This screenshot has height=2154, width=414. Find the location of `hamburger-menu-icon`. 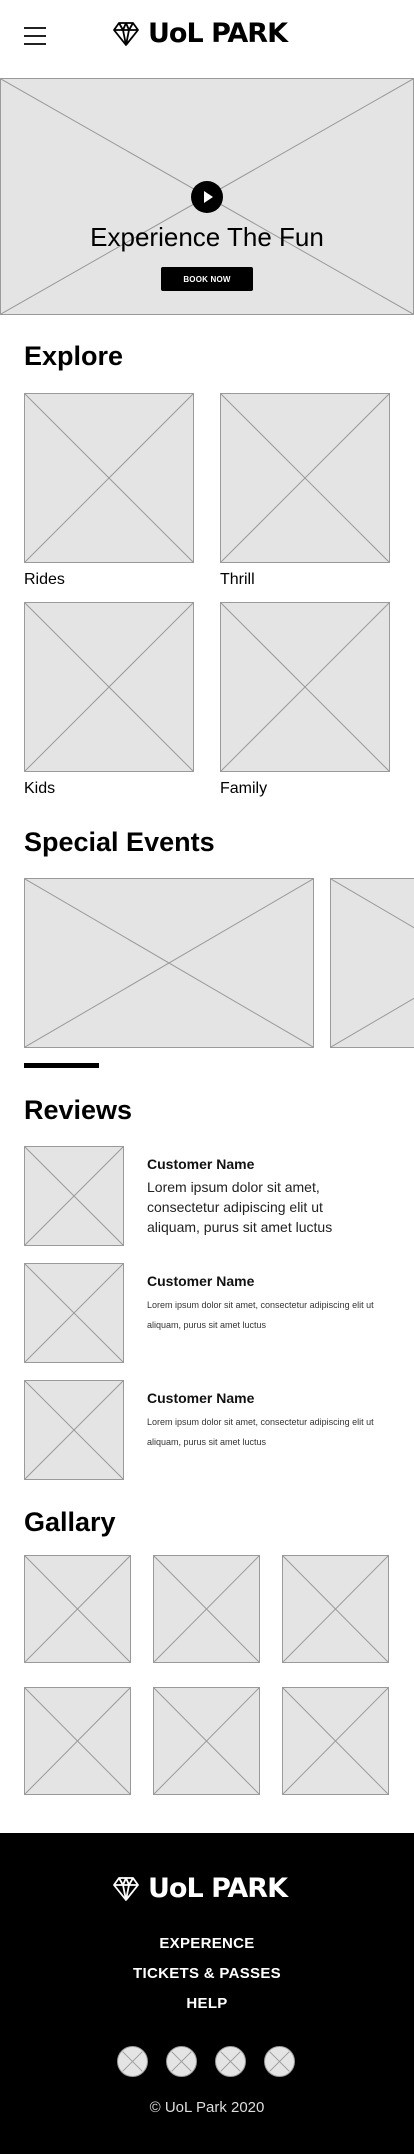

hamburger-menu-icon is located at coordinates (35, 36).